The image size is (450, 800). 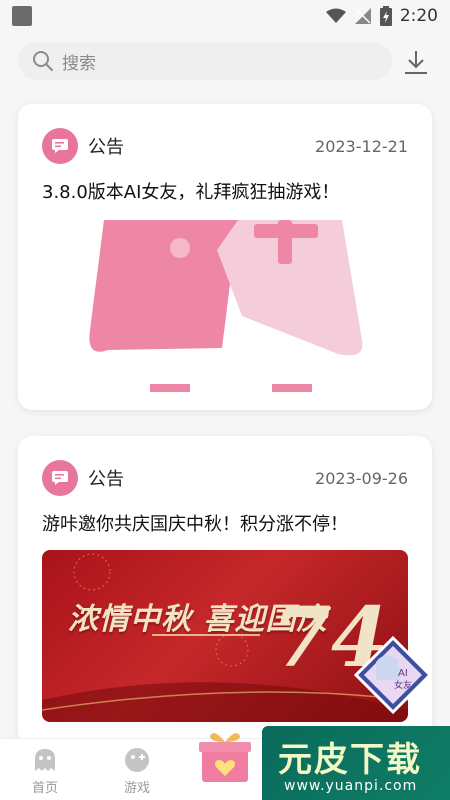 What do you see at coordinates (361, 146) in the screenshot?
I see `notice-date: 2023-12-21` at bounding box center [361, 146].